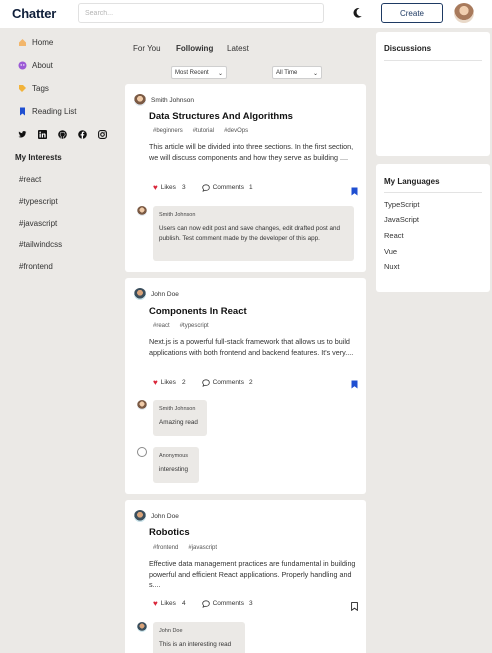  Describe the element at coordinates (194, 326) in the screenshot. I see `post-tag: #typescript` at that location.